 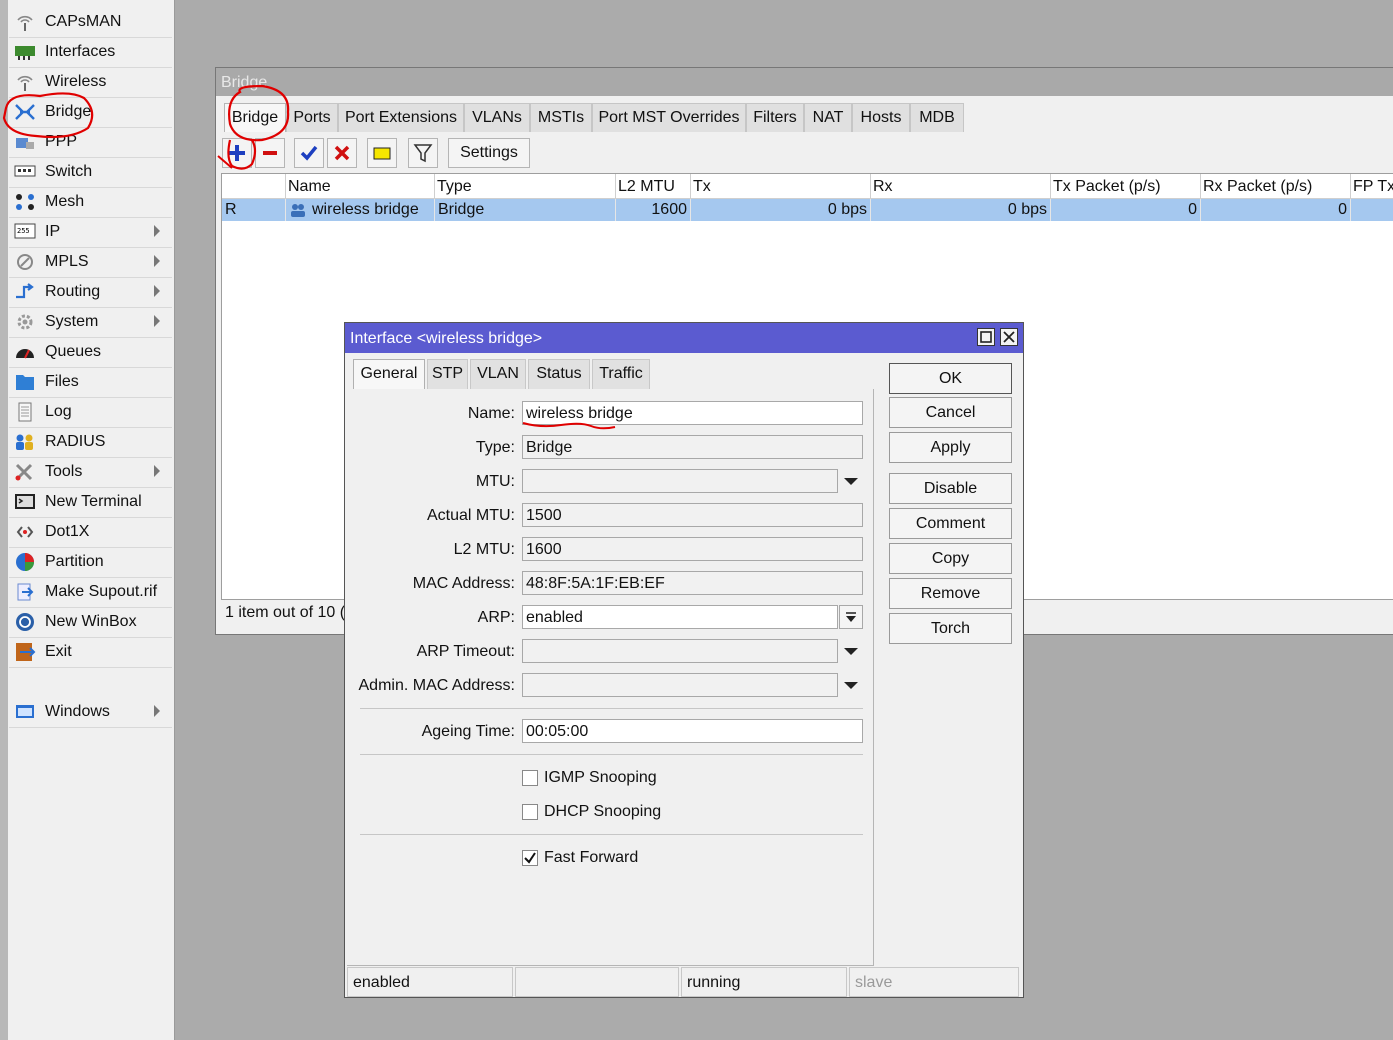 I want to click on menu-label: Routing, so click(x=73, y=291).